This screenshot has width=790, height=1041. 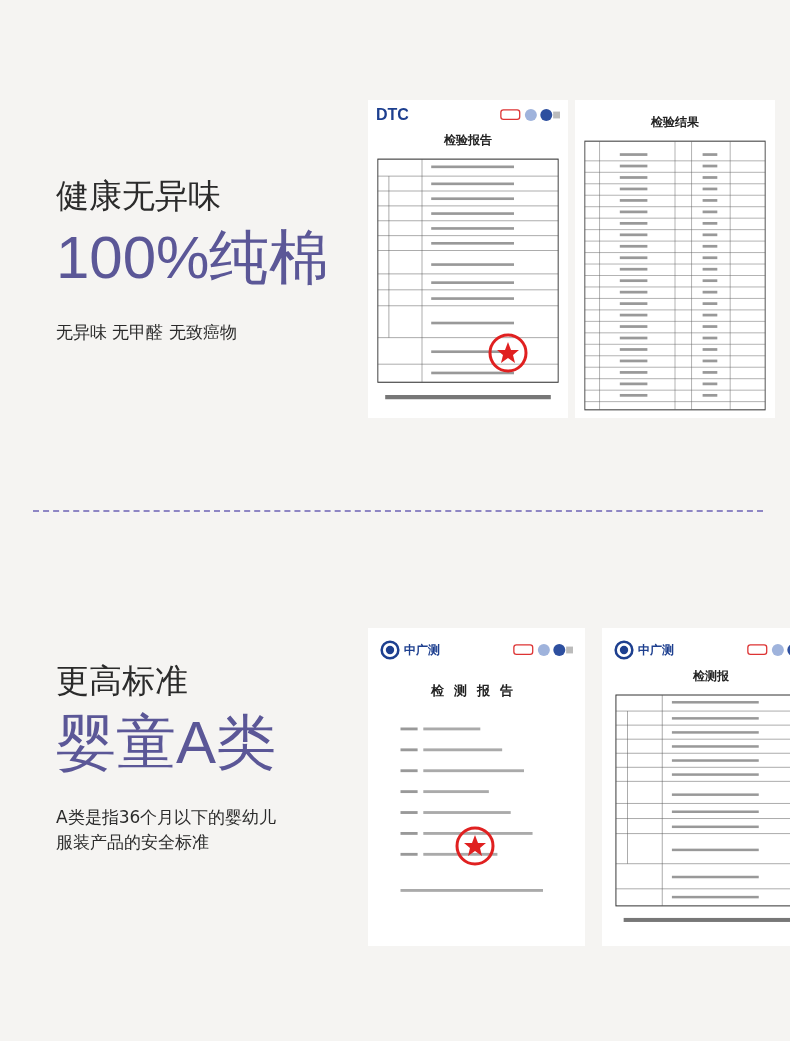 I want to click on document-title: 检验报告, so click(x=468, y=140).